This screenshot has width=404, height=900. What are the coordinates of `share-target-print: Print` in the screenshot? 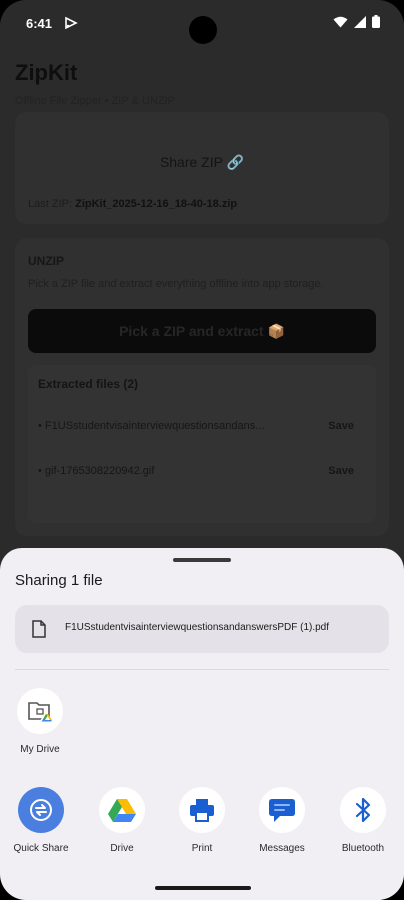 It's located at (202, 820).